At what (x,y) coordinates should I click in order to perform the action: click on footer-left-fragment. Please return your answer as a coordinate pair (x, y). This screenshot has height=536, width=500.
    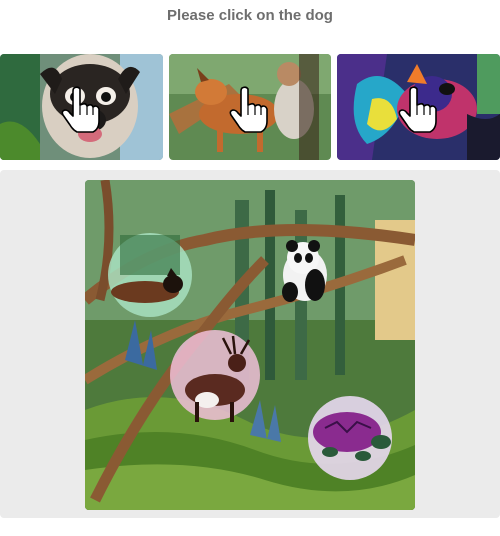
    Looking at the image, I should click on (5, 532).